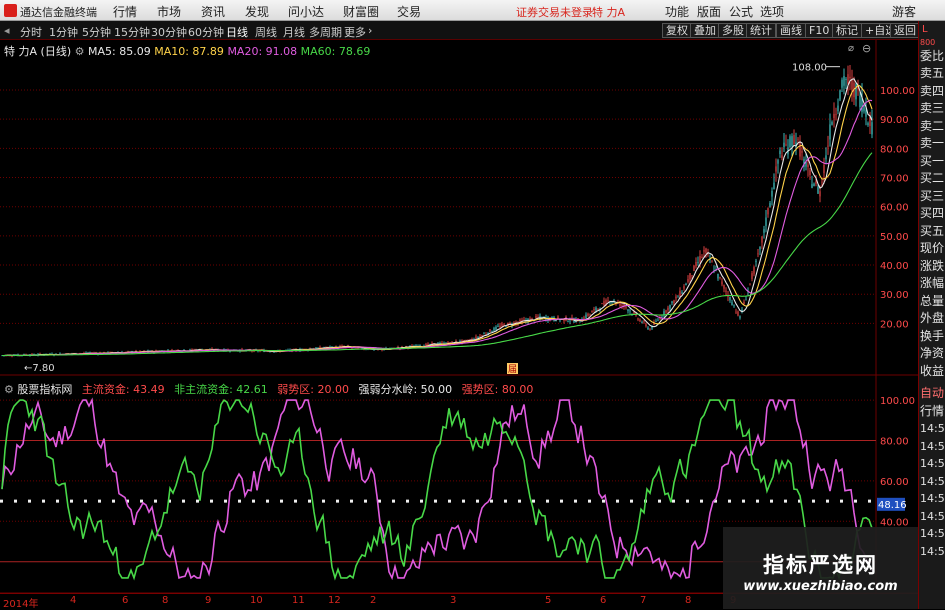 The height and width of the screenshot is (610, 945). Describe the element at coordinates (847, 30) in the screenshot. I see `mark-button: 标记` at that location.